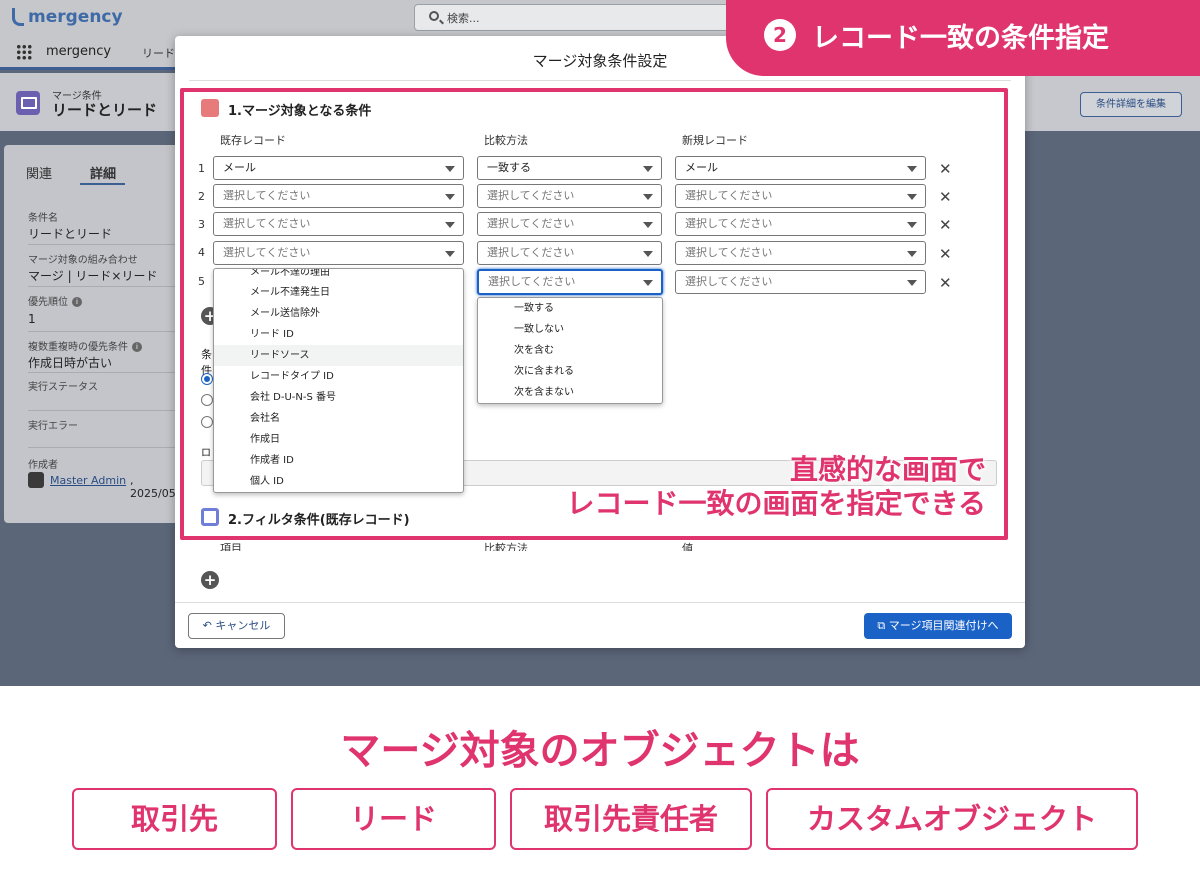  Describe the element at coordinates (24, 52) in the screenshot. I see `app-launcher-icon` at that location.